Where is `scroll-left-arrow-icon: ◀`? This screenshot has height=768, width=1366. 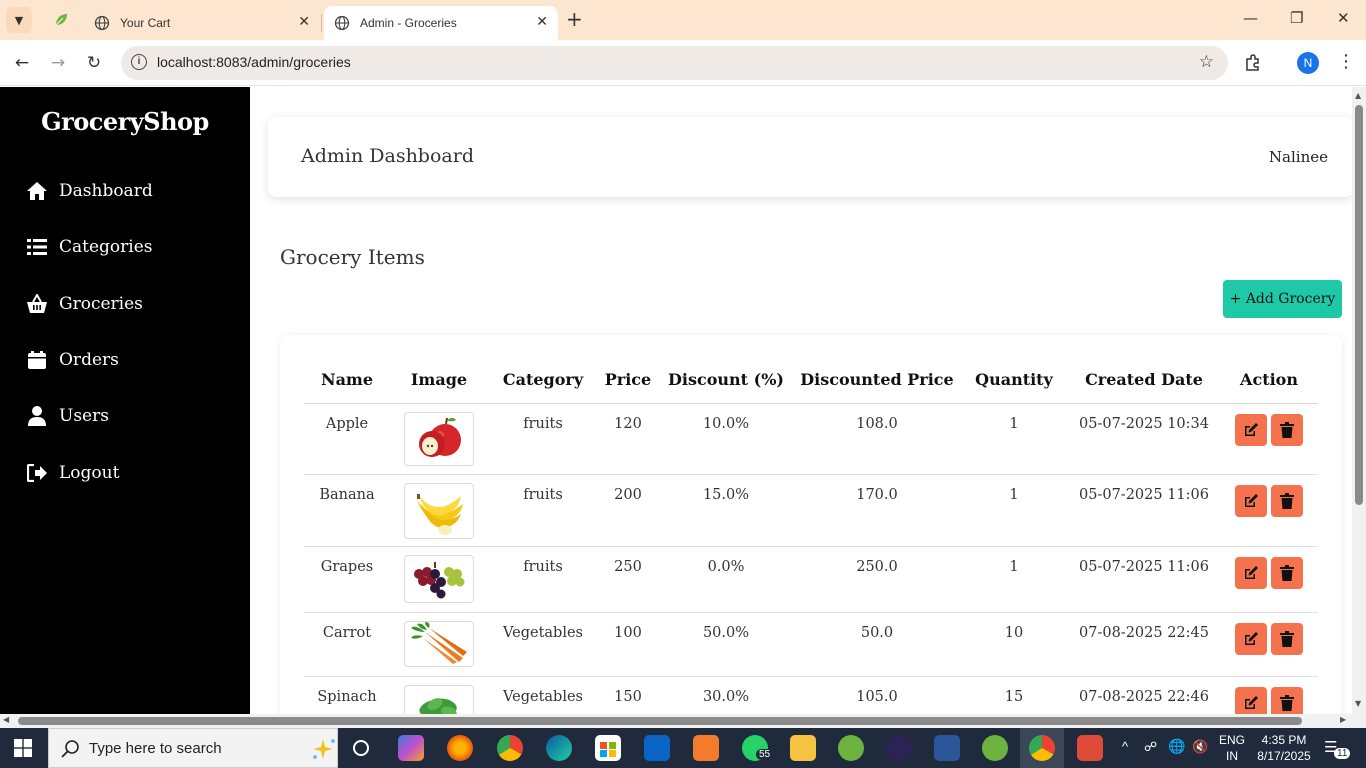 scroll-left-arrow-icon: ◀ is located at coordinates (6, 719).